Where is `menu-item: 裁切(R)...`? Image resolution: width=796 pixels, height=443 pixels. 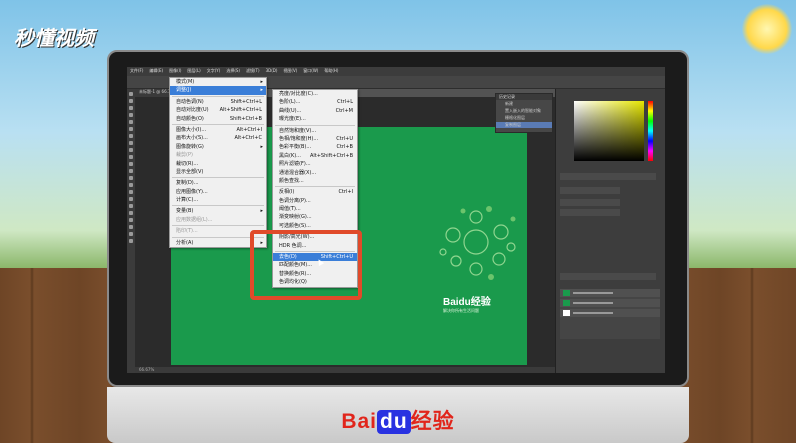
menu-item: 裁切(R)... is located at coordinates (218, 164).